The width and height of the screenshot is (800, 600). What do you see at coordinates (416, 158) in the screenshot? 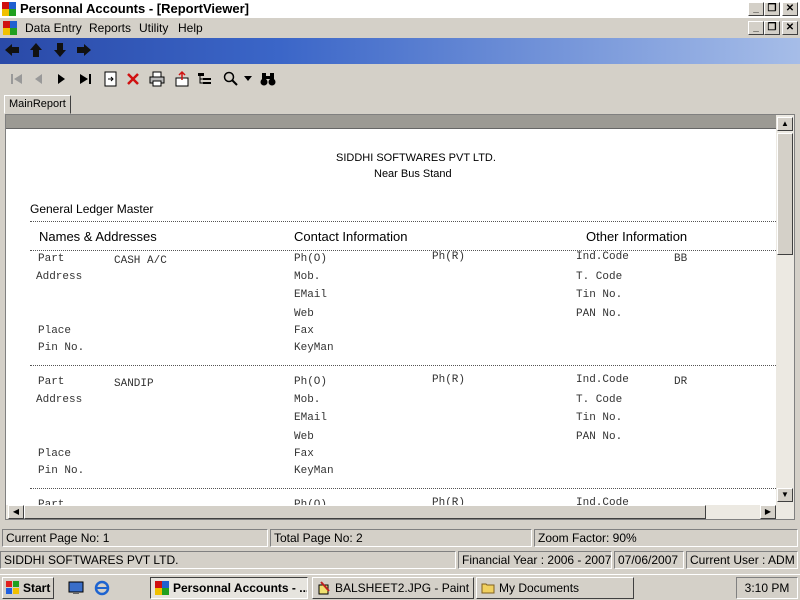
I see `company-name: SIDDHI SOFTWARES PVT LTD.` at bounding box center [416, 158].